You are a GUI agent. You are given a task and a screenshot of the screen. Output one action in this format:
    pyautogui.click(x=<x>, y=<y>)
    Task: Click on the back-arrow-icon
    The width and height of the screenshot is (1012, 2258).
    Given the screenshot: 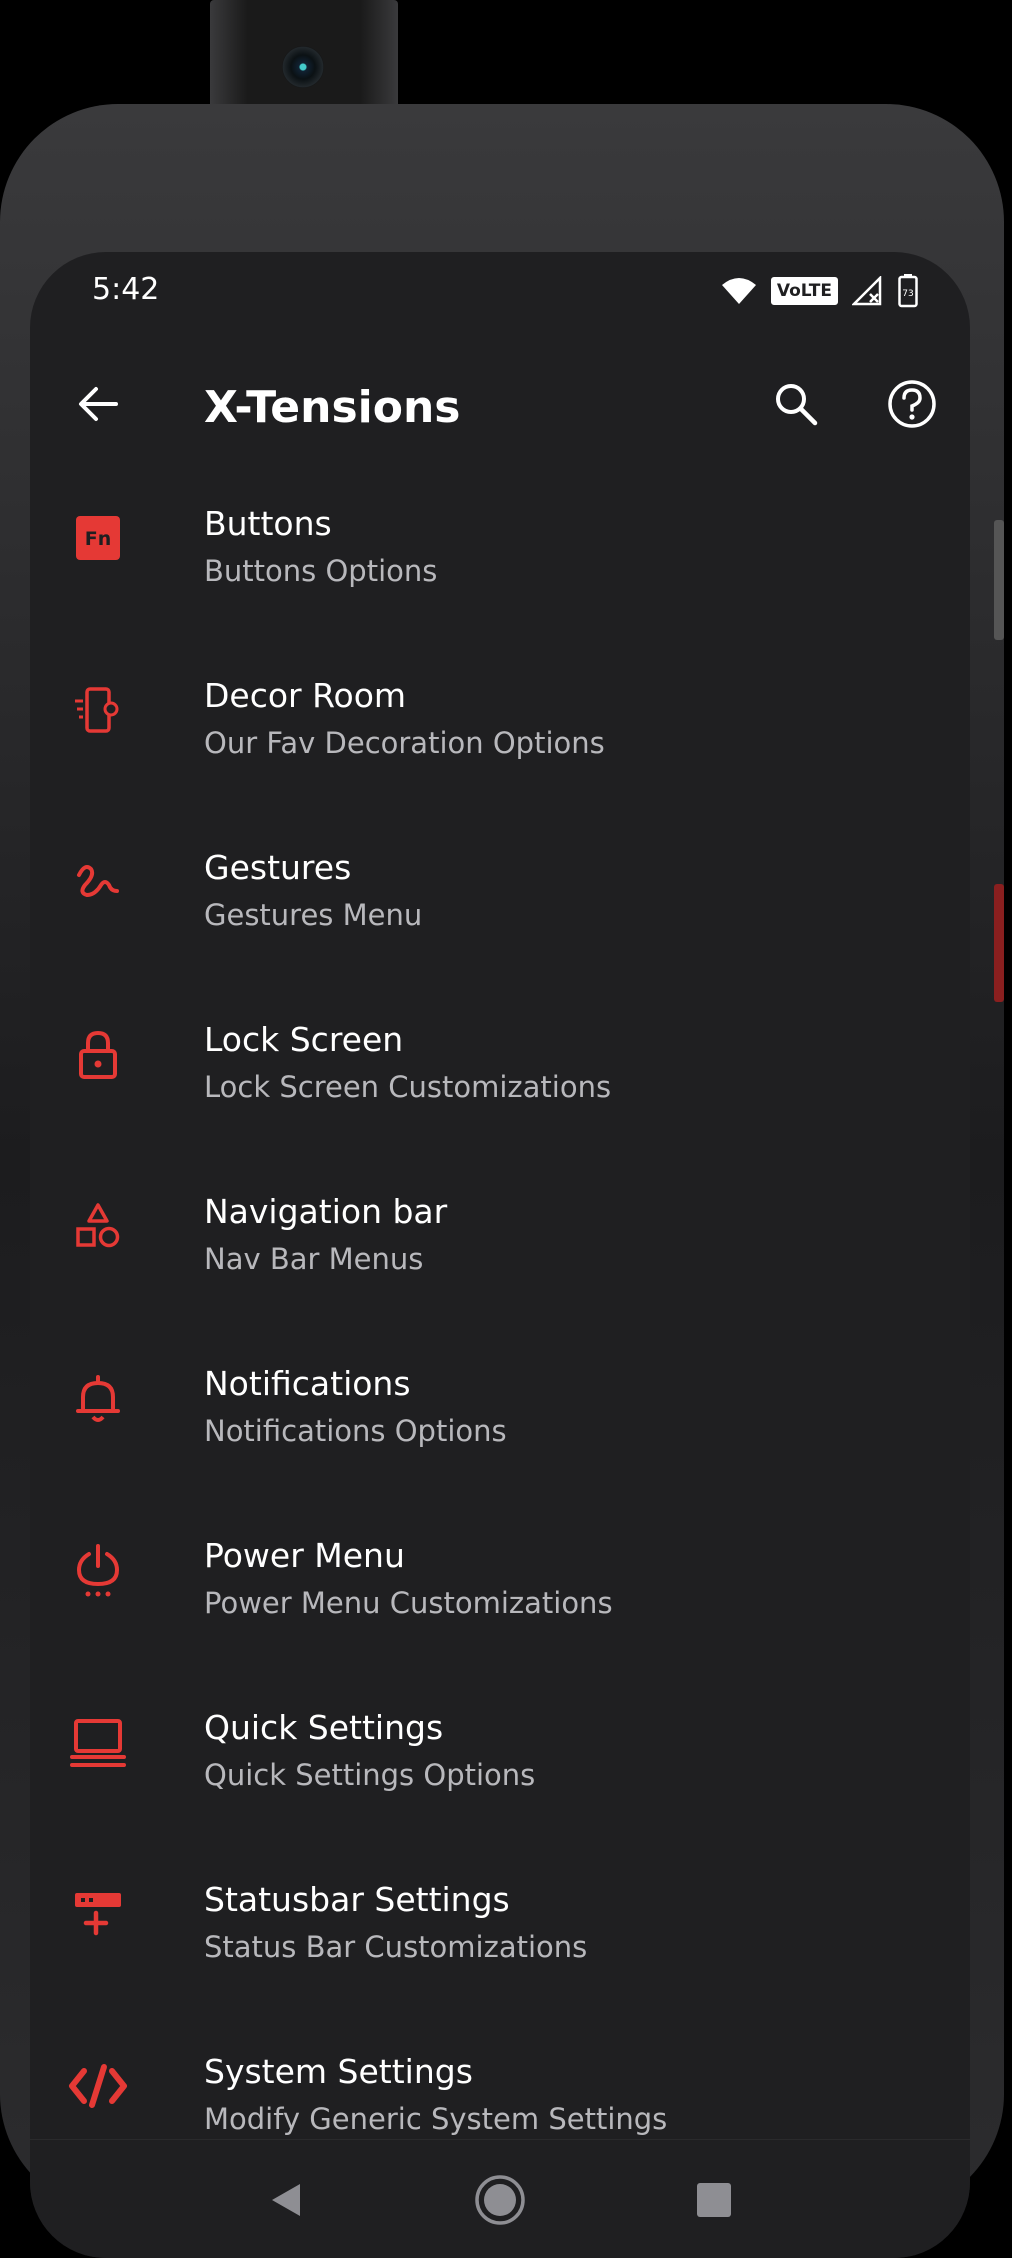 What is the action you would take?
    pyautogui.click(x=98, y=404)
    